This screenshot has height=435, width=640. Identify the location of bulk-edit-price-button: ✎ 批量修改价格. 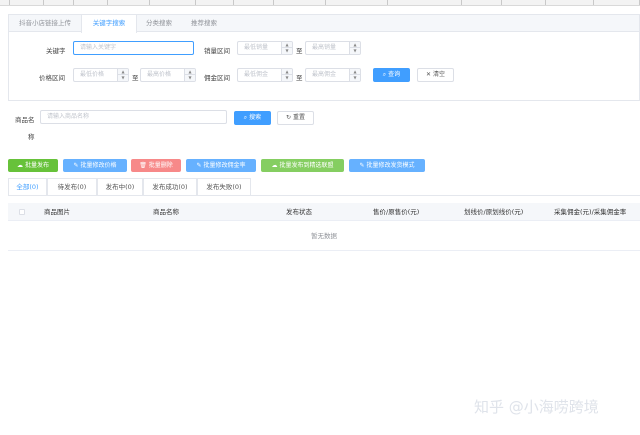
(95, 165).